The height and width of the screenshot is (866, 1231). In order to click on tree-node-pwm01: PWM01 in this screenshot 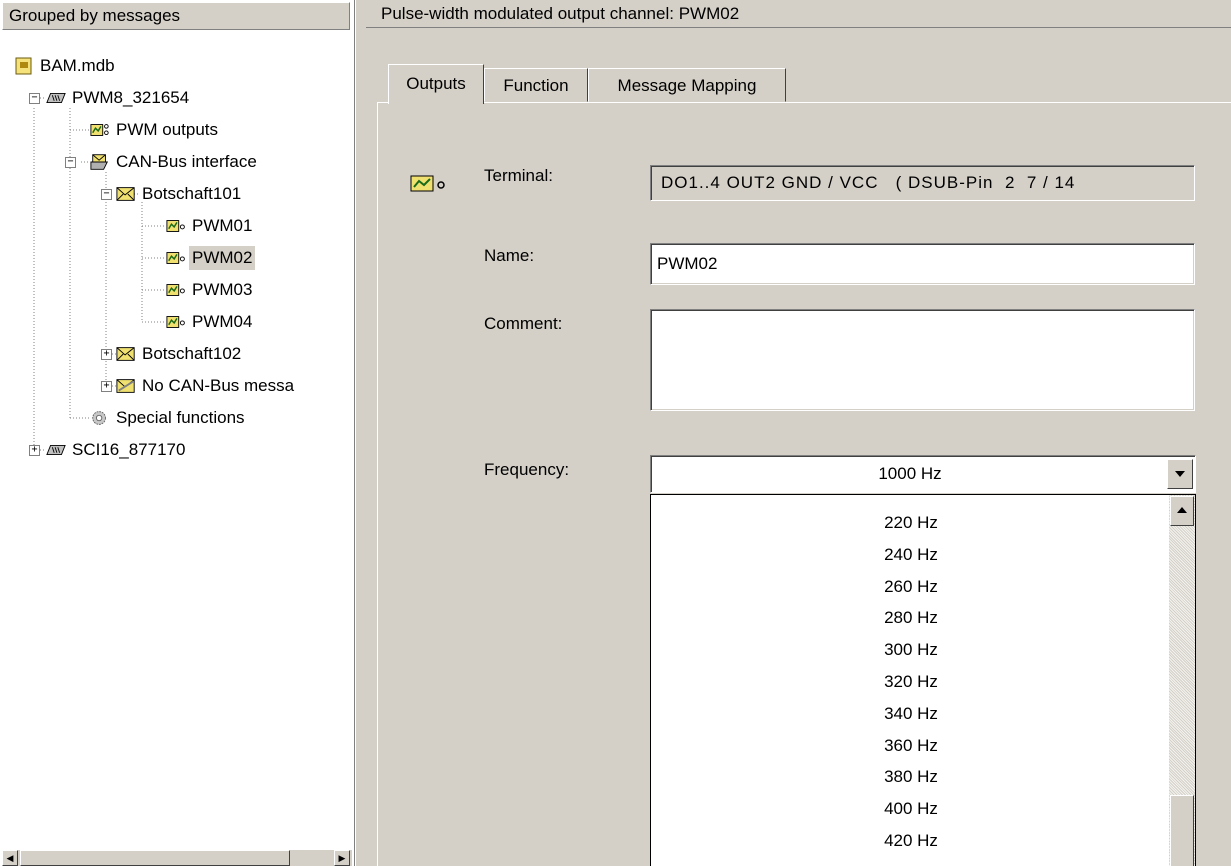, I will do `click(210, 226)`.